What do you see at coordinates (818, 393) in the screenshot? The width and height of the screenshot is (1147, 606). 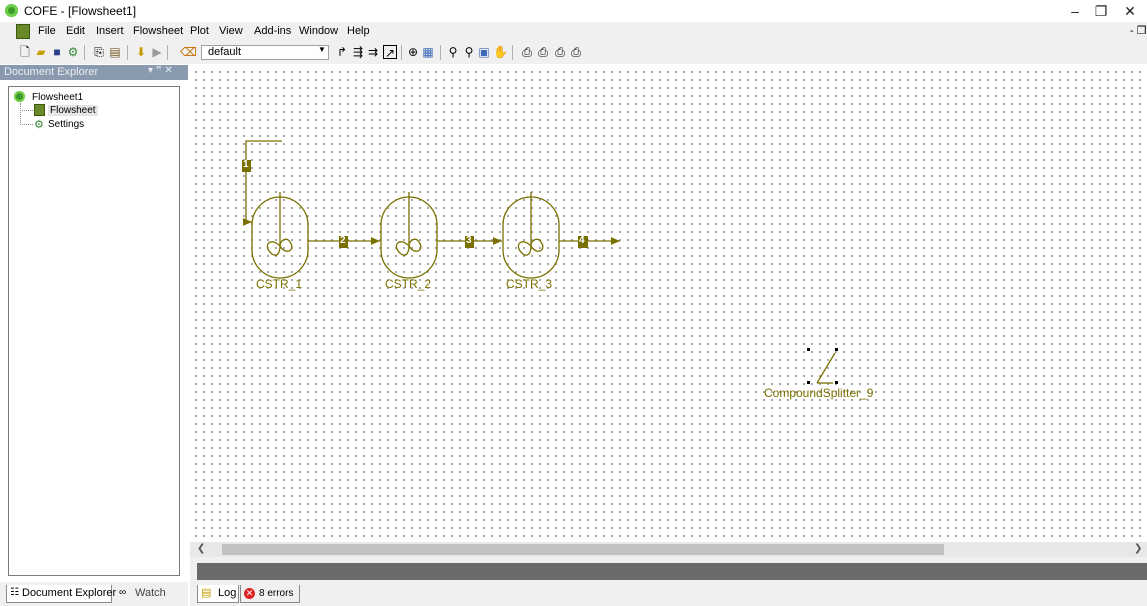 I see `unit-label-compound-splitter: CompoundSplitter_9` at bounding box center [818, 393].